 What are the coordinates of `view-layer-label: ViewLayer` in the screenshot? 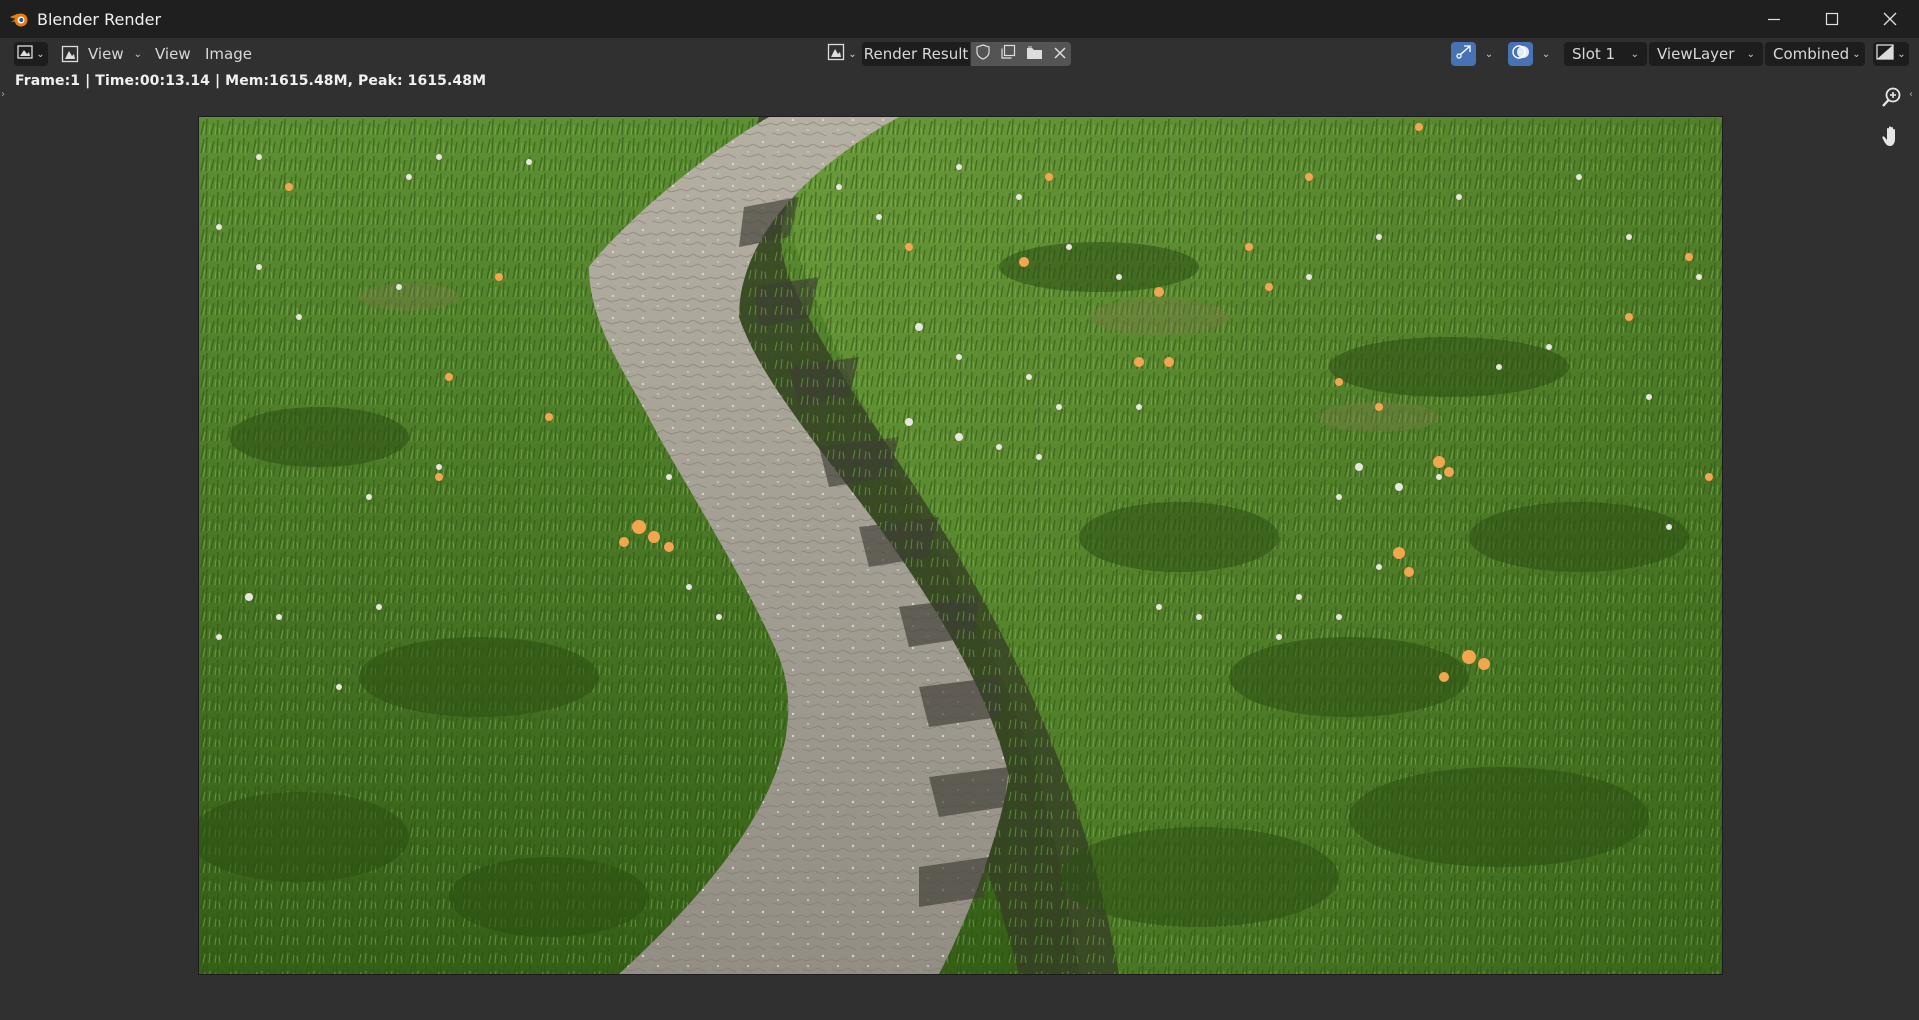 It's located at (1696, 54).